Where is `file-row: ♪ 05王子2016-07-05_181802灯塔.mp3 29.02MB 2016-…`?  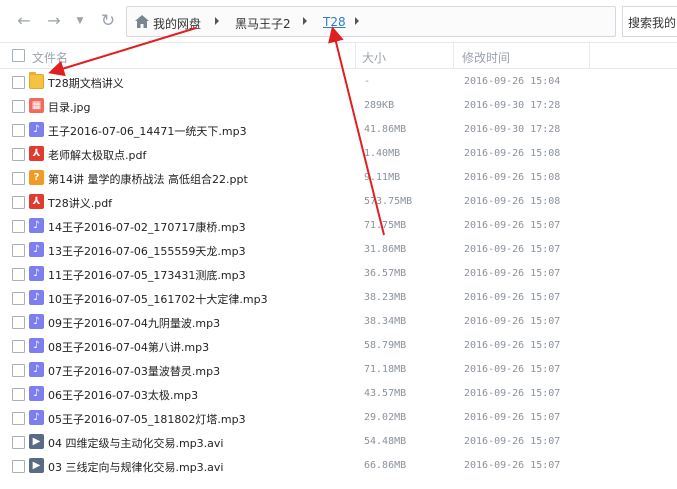 file-row: ♪ 05王子2016-07-05_181802灯塔.mp3 29.02MB 2016-… is located at coordinates (338, 418).